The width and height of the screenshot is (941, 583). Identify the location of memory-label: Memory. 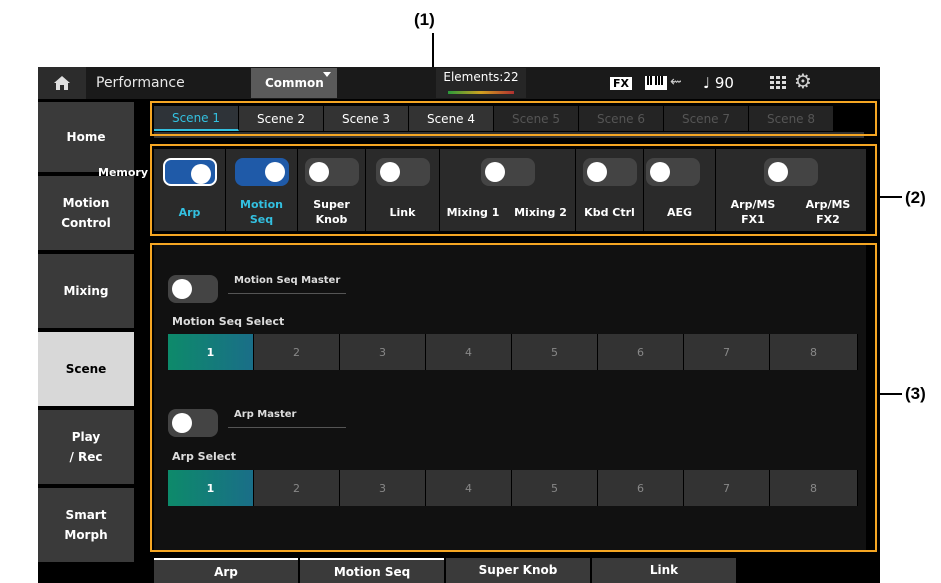
(123, 172).